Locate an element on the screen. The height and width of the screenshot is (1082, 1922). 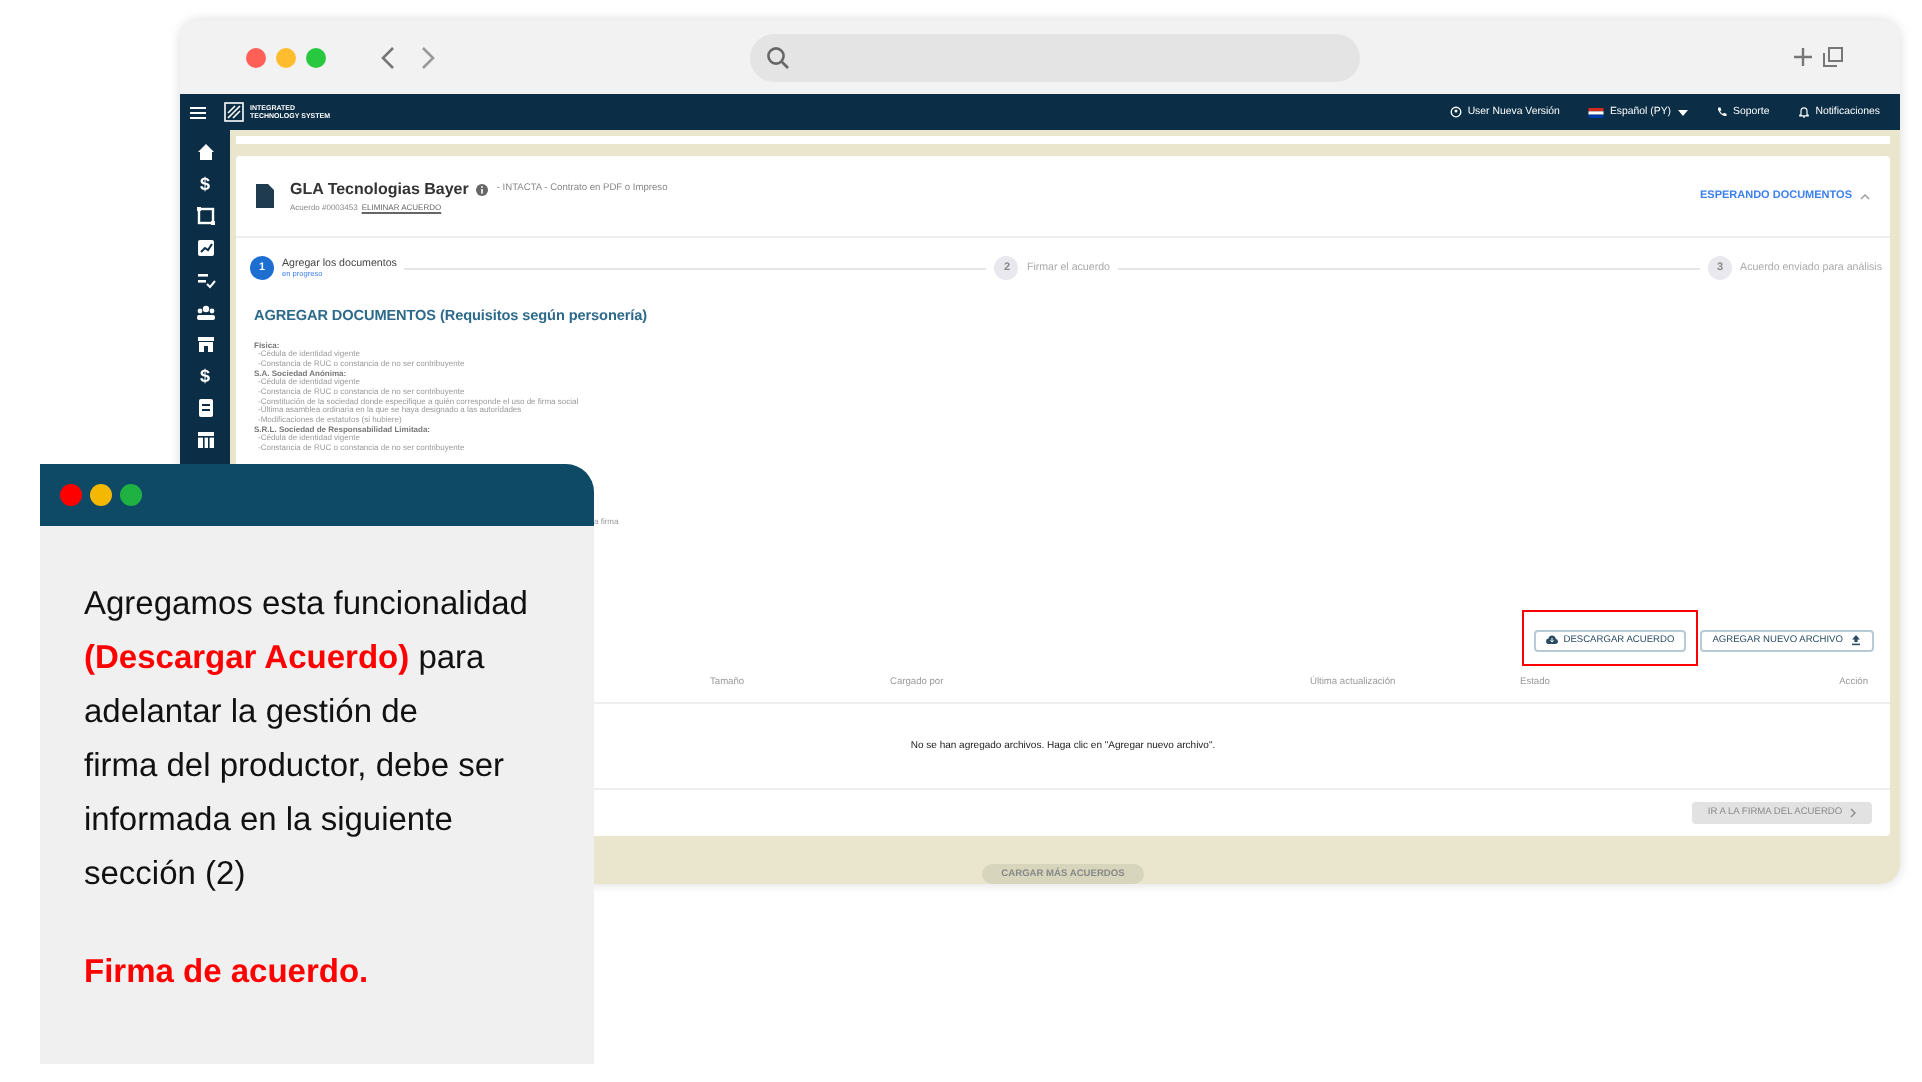
callout-text: Agregamos esta funcionalidad (Descargar Acuerdo) para adelantar la gestión de firma del productor, debe ser informada en la siguiente sección (2) is located at coordinates (307, 740).